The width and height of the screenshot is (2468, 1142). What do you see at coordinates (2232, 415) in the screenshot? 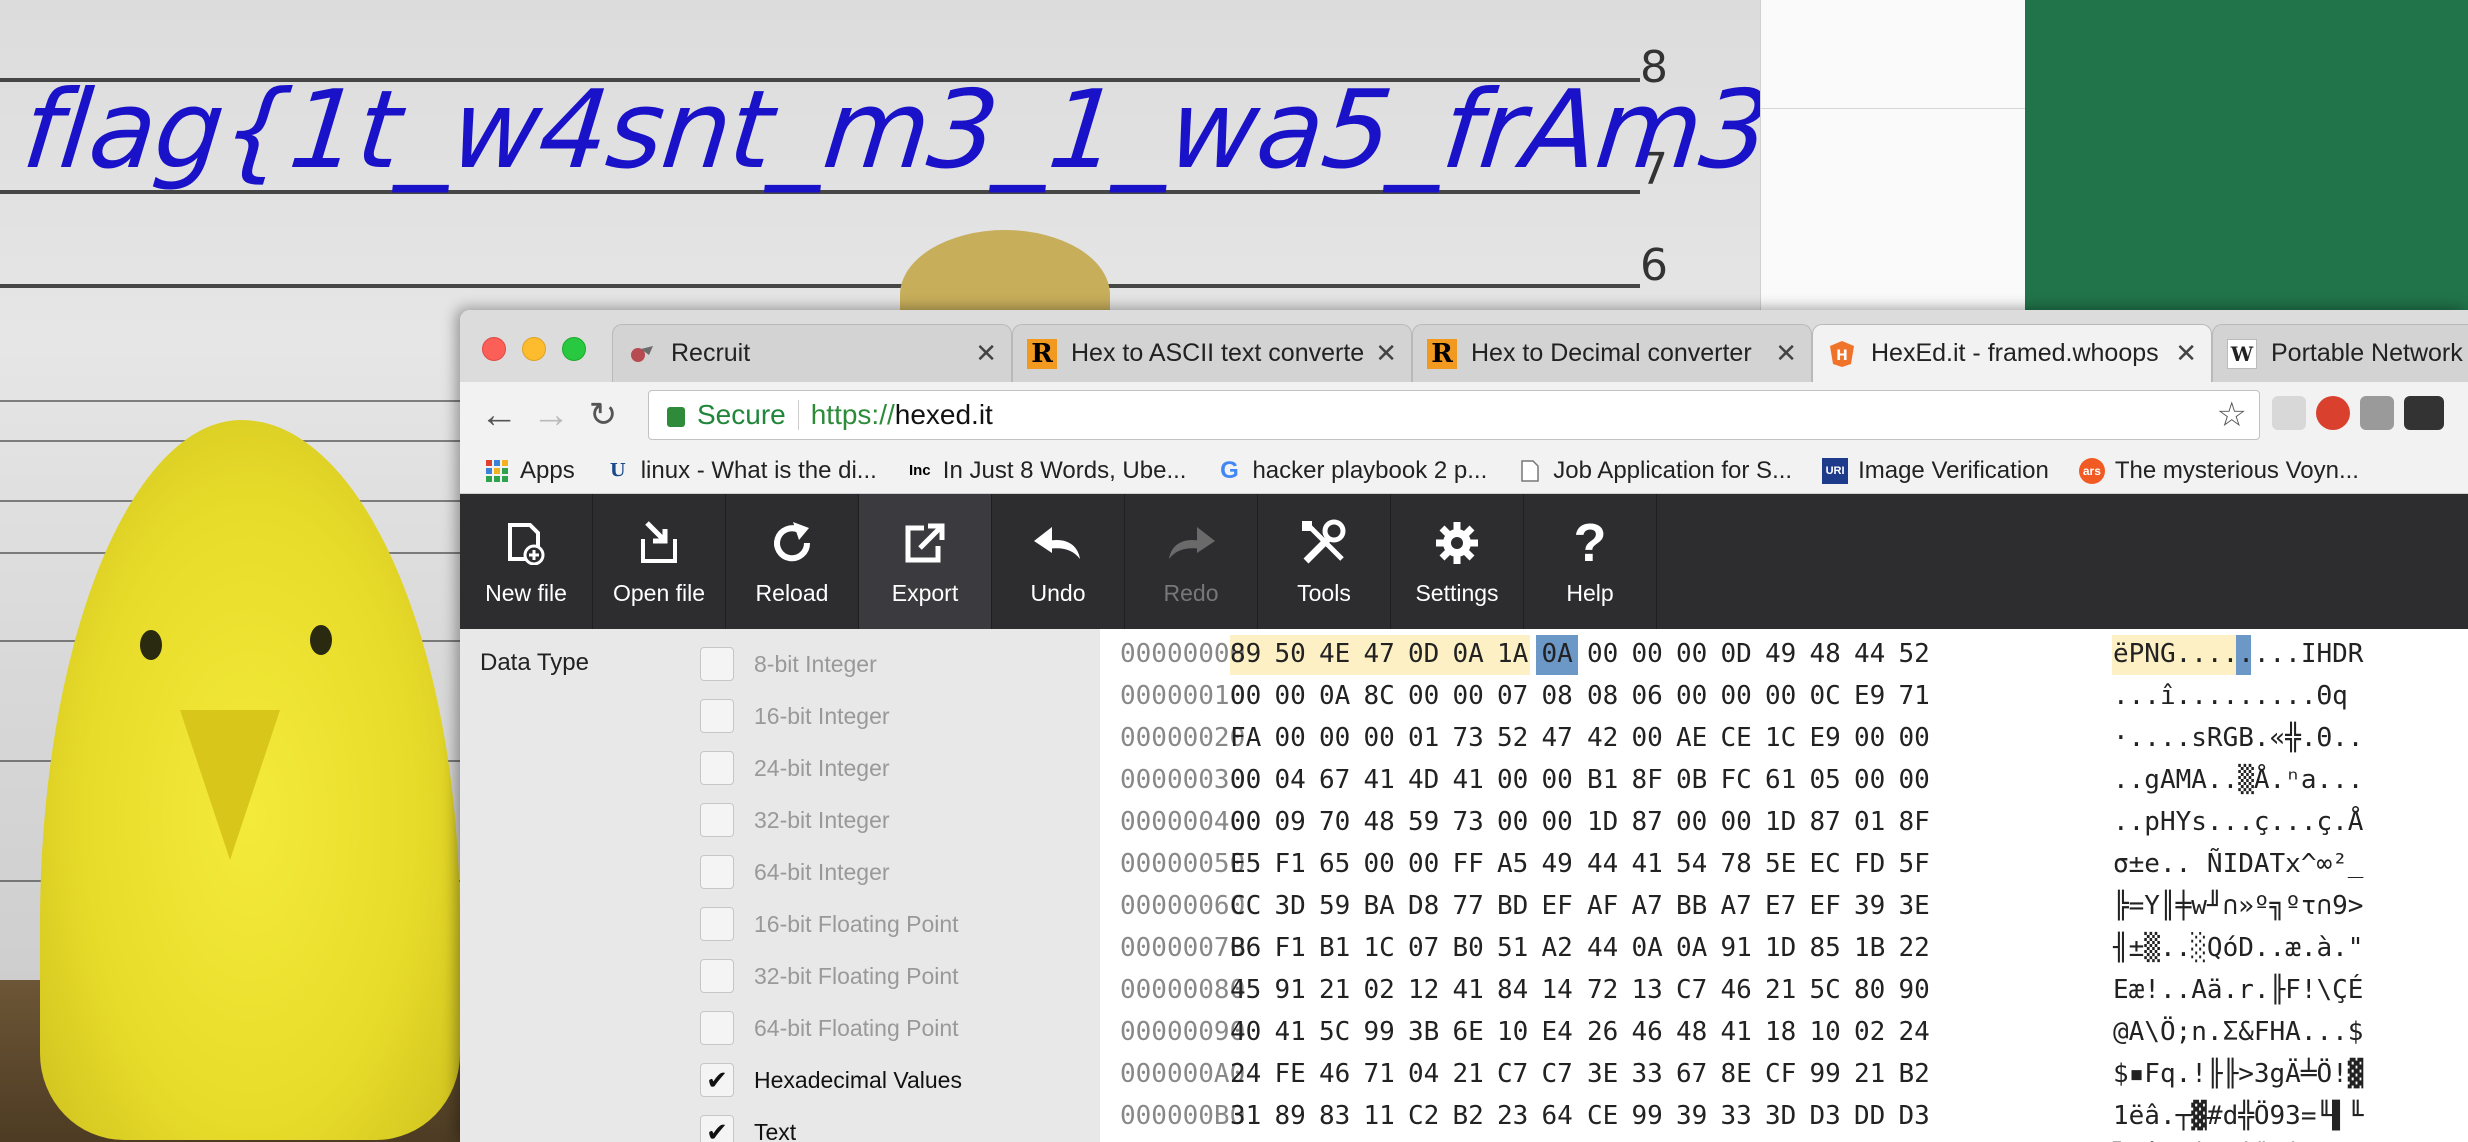
I see `bookmark-star-icon: ☆` at bounding box center [2232, 415].